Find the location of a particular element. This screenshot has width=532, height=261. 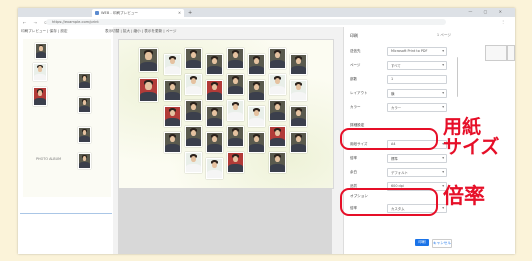

pages-select: すべて ▾ is located at coordinates (417, 65).